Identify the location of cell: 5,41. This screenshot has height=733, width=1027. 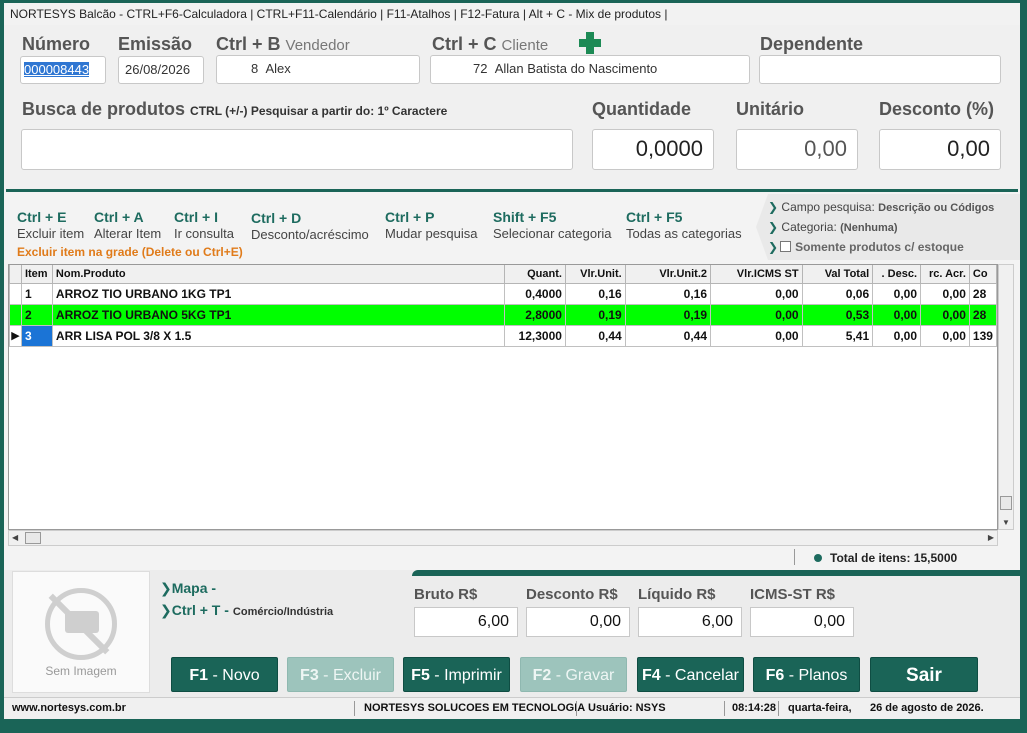
(837, 335).